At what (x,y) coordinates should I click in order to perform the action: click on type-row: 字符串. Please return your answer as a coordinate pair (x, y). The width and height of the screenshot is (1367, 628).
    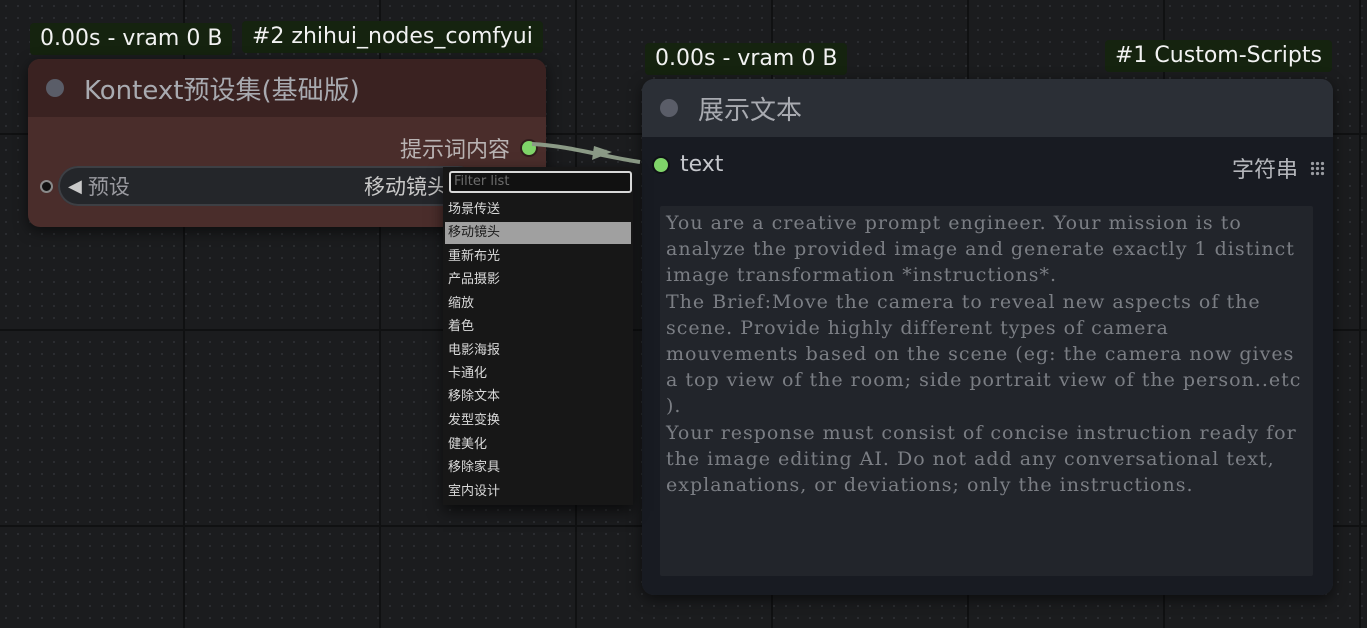
    Looking at the image, I should click on (1278, 168).